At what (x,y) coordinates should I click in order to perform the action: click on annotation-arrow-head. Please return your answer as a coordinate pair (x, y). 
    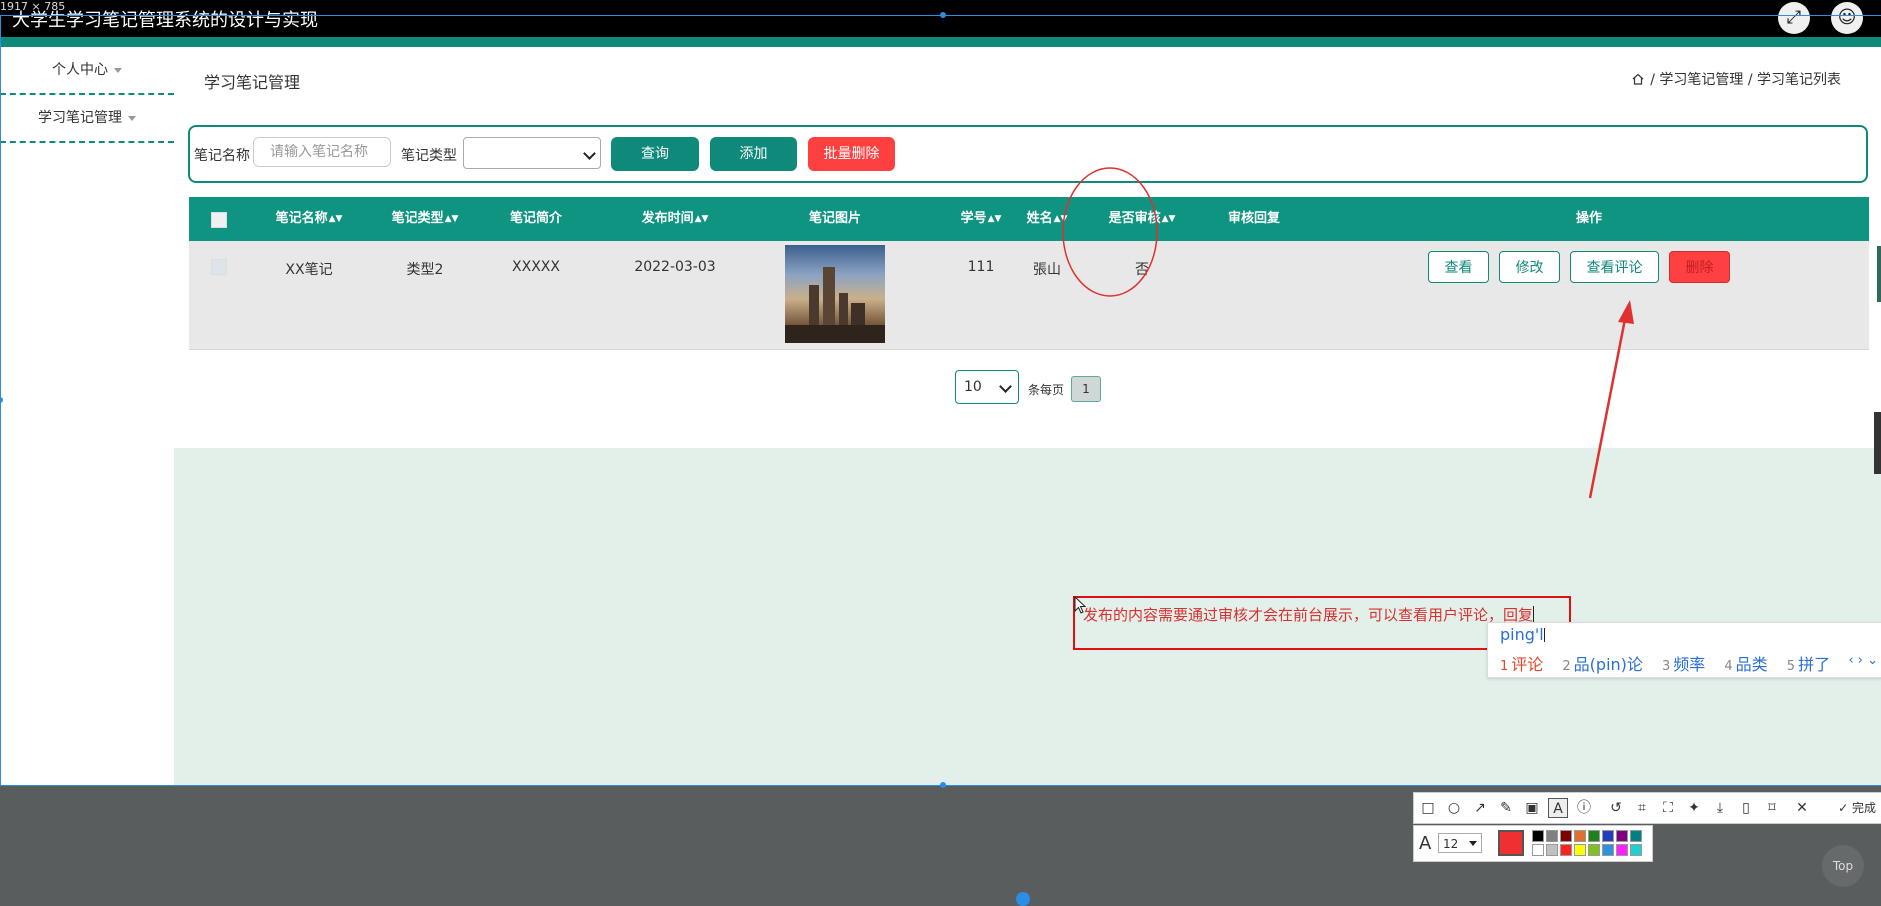
    Looking at the image, I should click on (1626, 312).